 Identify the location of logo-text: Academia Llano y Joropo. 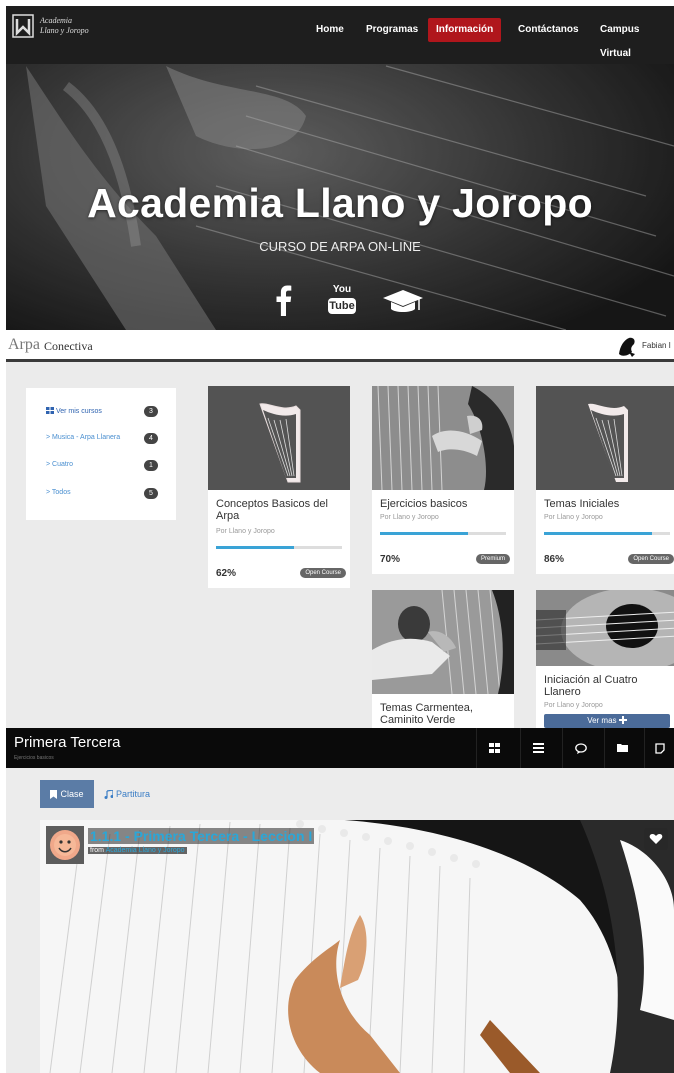
(64, 26).